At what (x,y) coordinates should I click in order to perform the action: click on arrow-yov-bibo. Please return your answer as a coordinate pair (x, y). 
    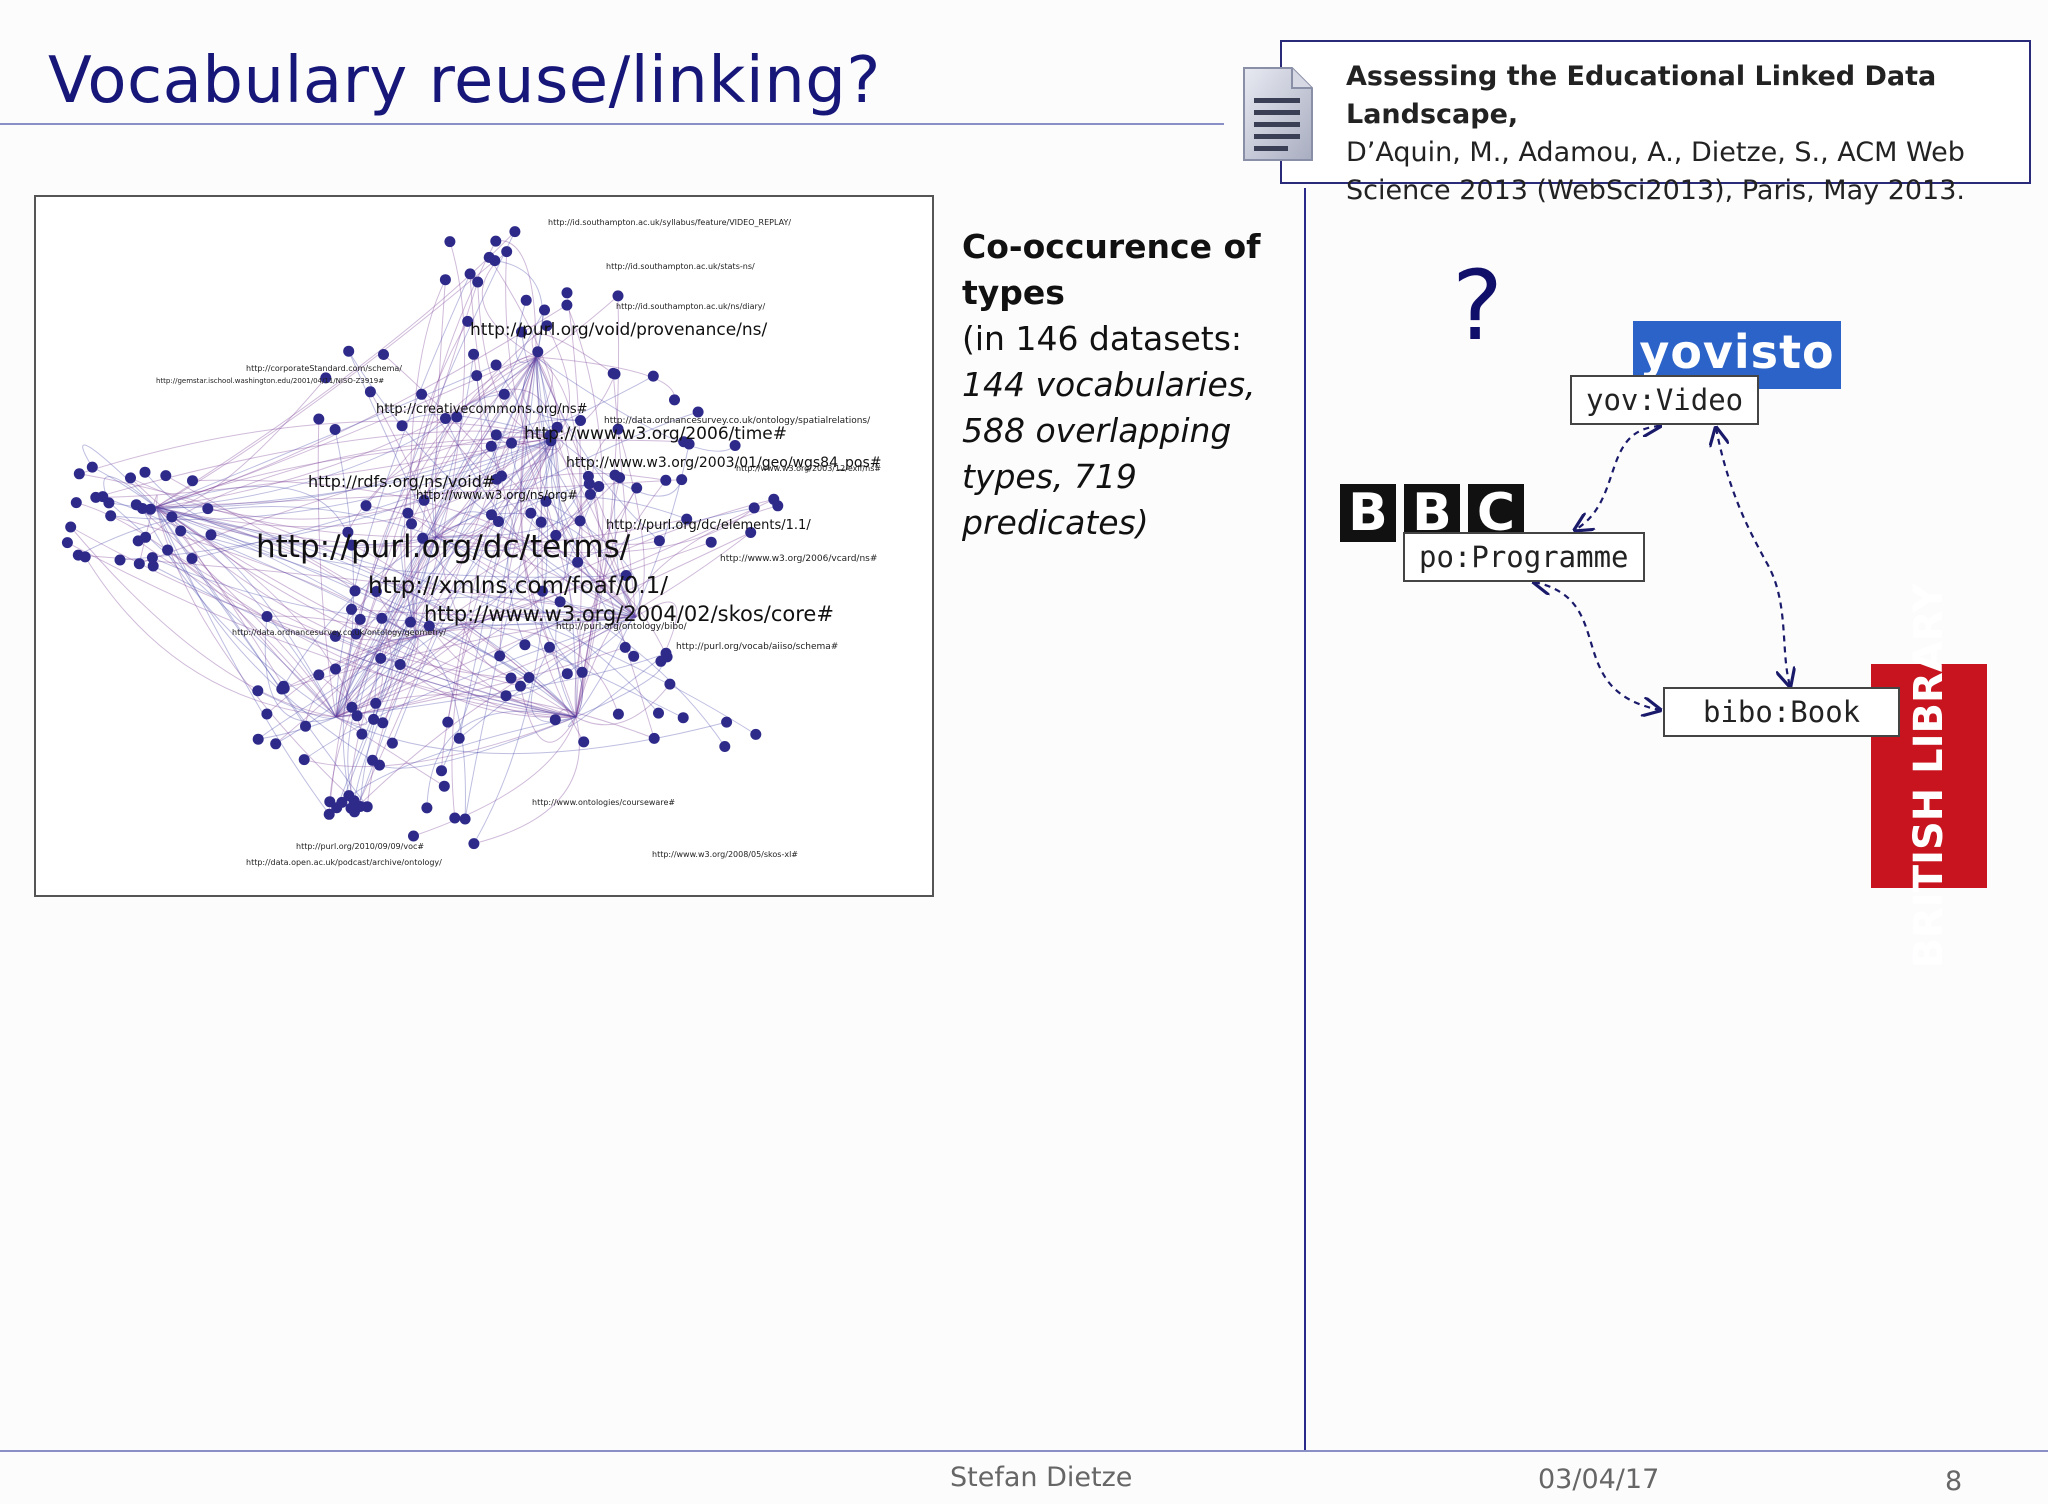
    Looking at the image, I should click on (1753, 557).